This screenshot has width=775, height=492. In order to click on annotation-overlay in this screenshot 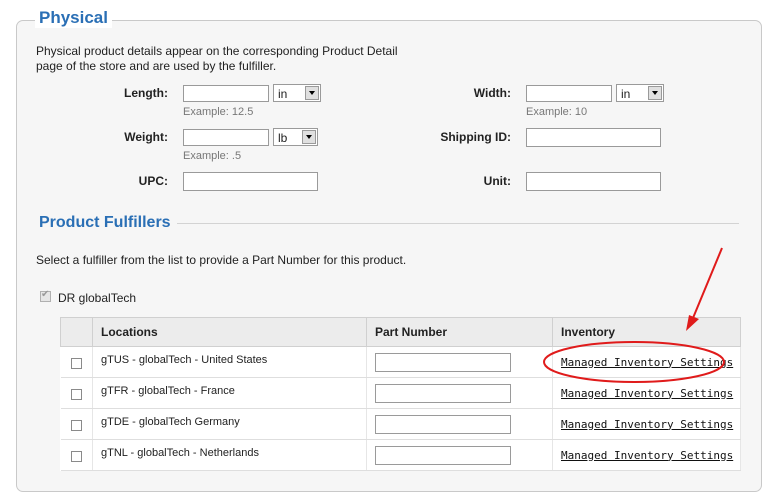, I will do `click(634, 315)`.